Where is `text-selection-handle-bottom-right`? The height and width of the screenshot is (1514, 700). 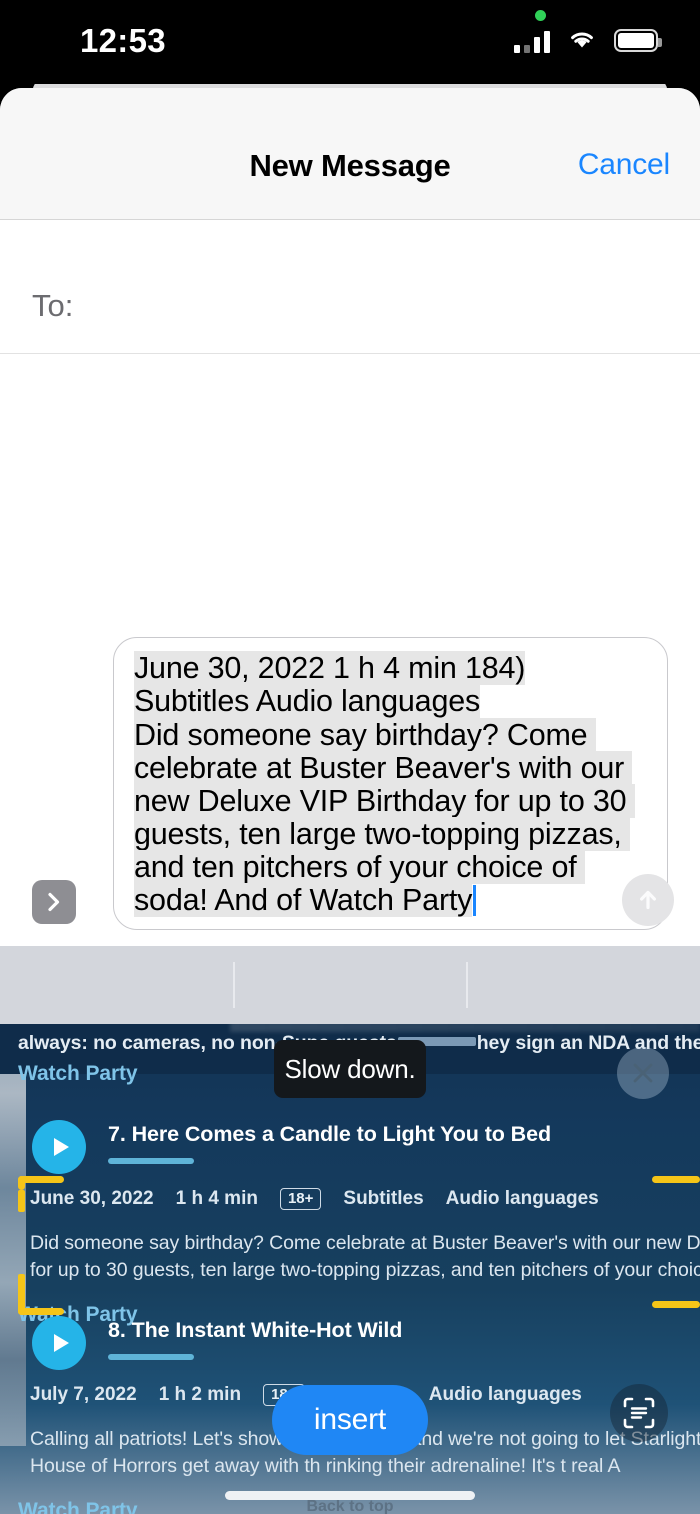 text-selection-handle-bottom-right is located at coordinates (676, 1304).